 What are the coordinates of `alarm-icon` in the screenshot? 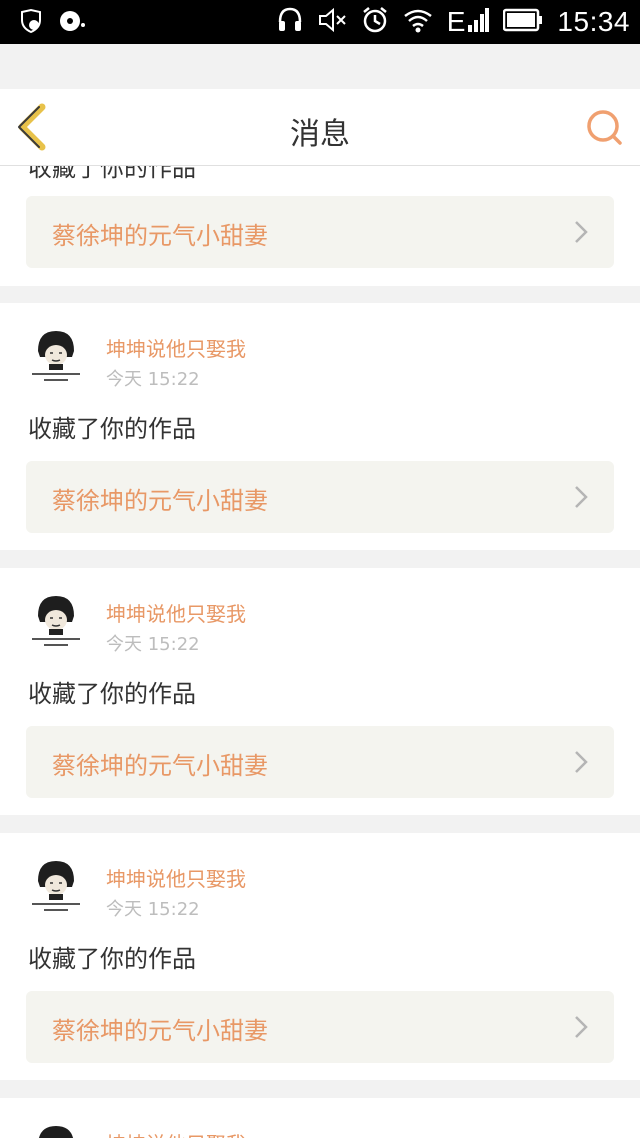 It's located at (375, 22).